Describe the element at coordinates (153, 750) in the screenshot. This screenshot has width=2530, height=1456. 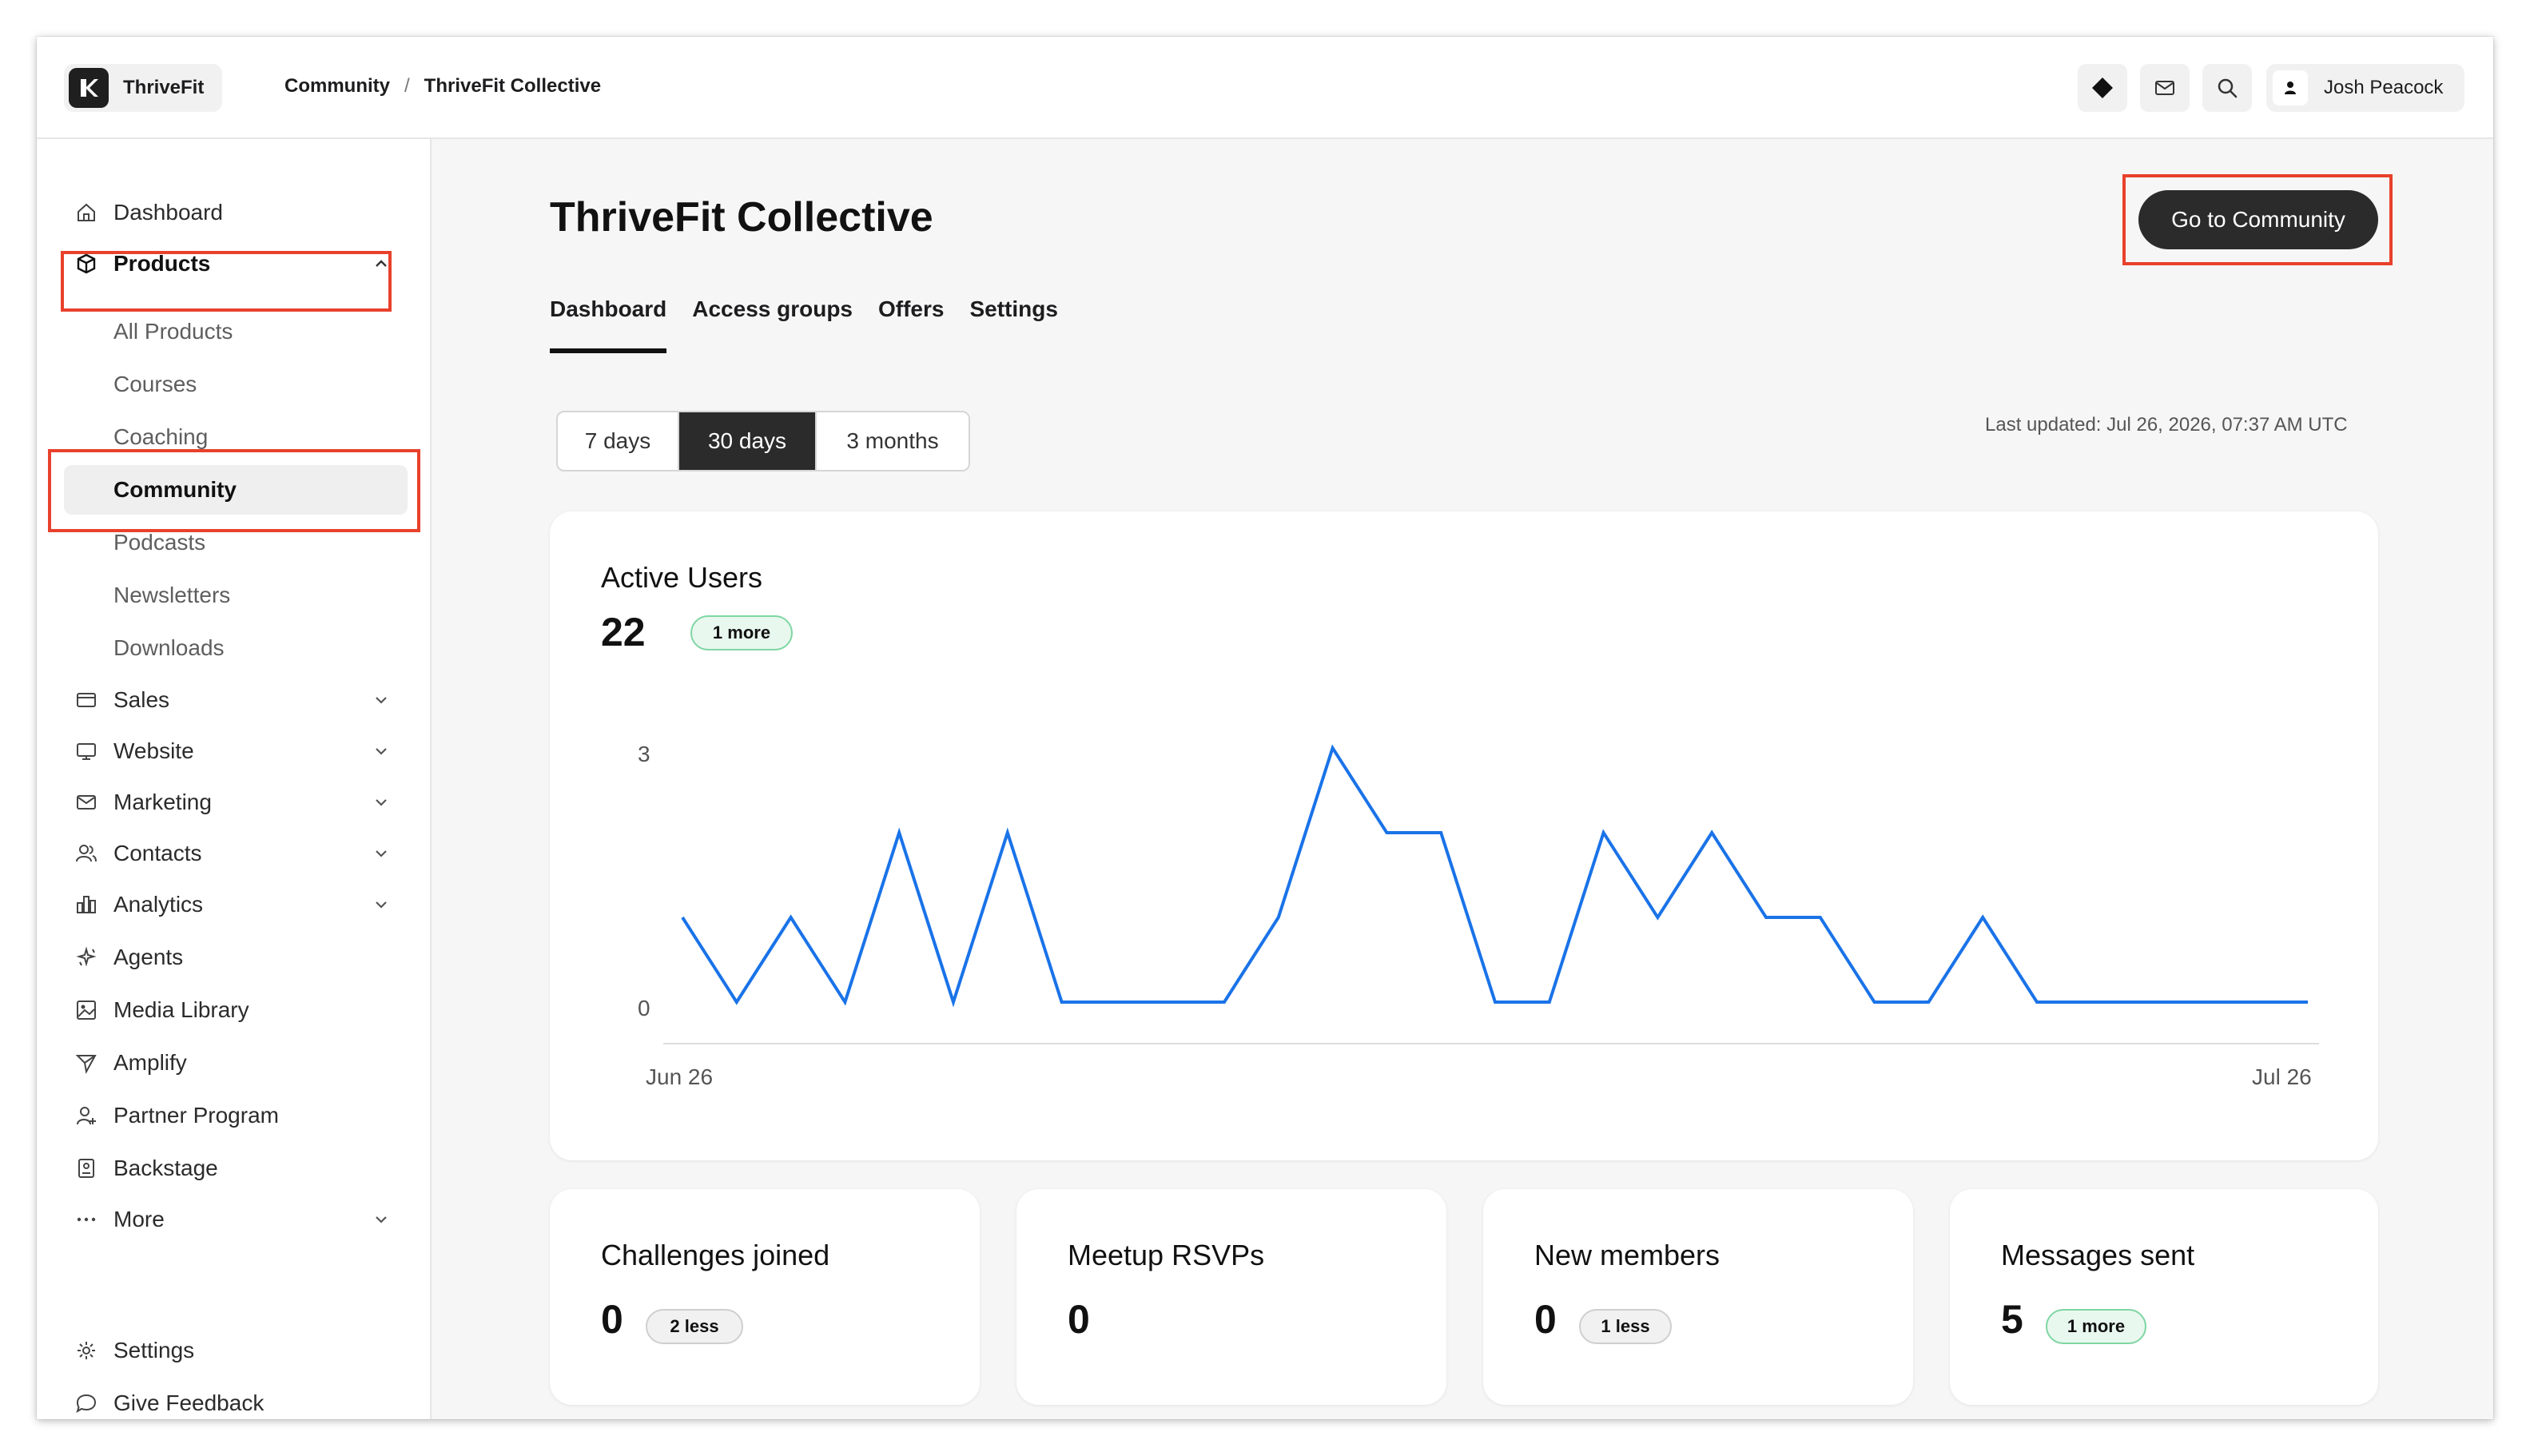
I see `sidebar-item-label: Website` at that location.